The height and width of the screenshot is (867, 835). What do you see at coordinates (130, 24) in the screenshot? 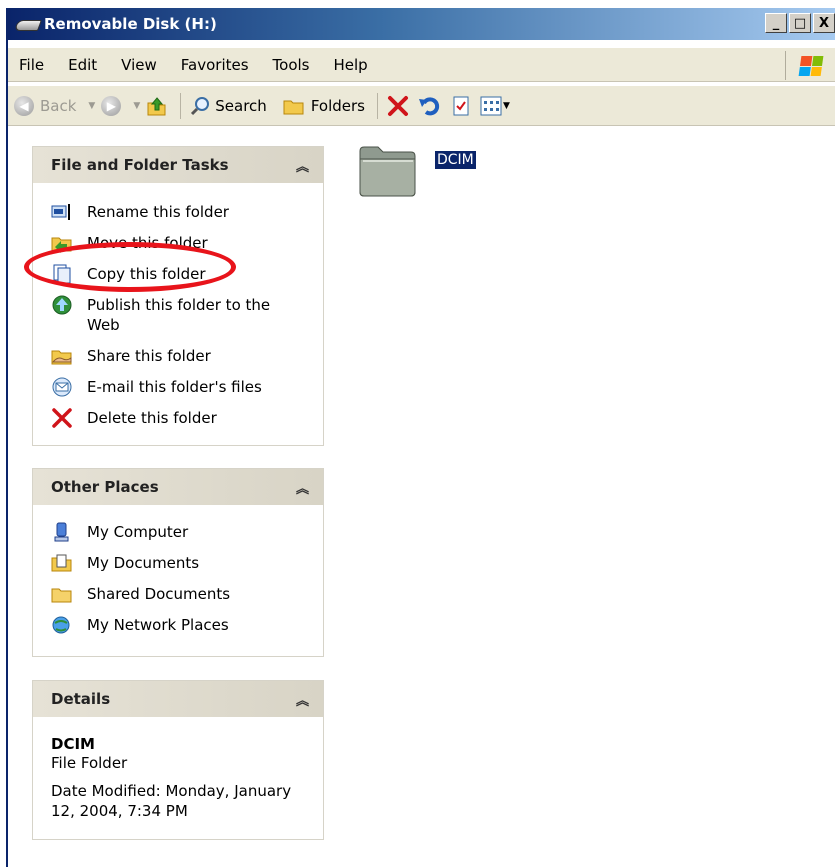
I see `window-title: Removable Disk (H:)` at bounding box center [130, 24].